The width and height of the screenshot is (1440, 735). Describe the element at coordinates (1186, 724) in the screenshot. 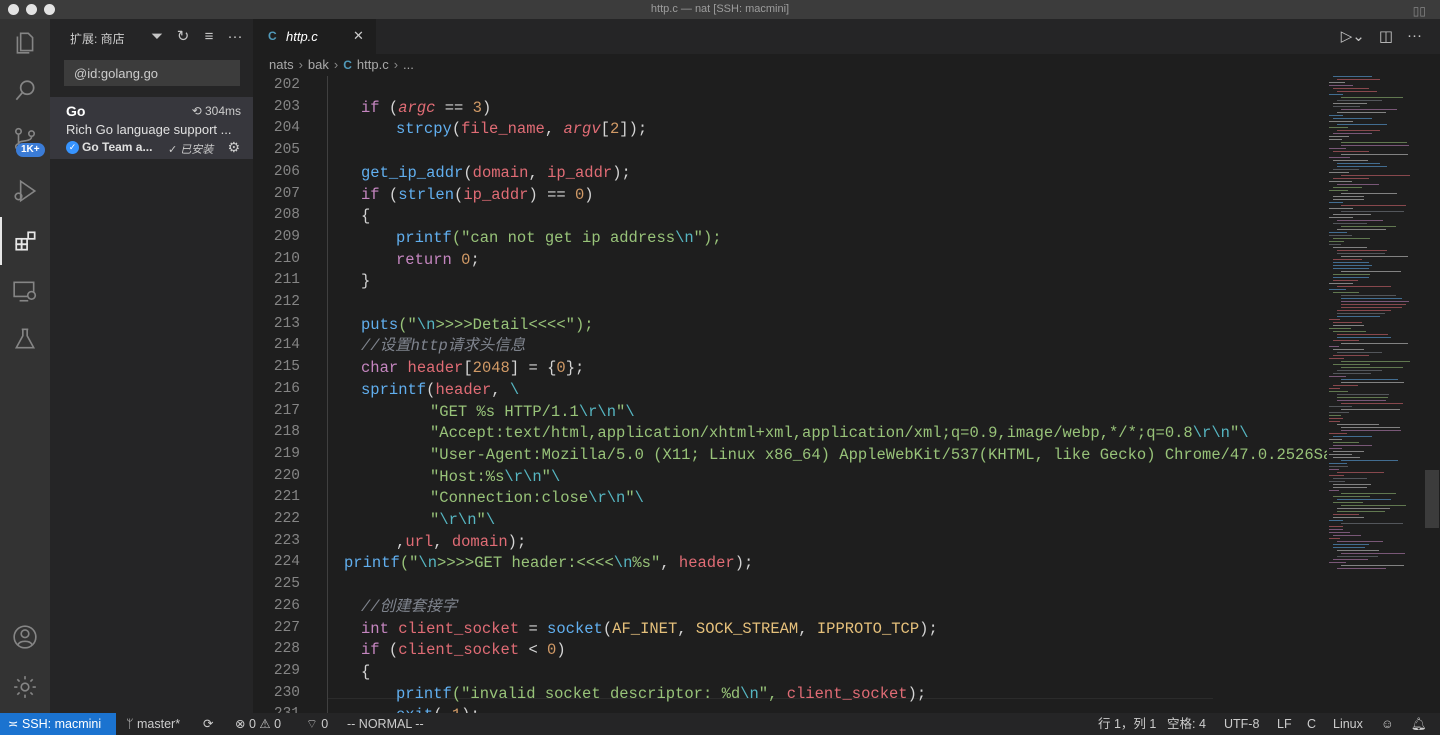

I see `indentation: 空格: 4` at that location.